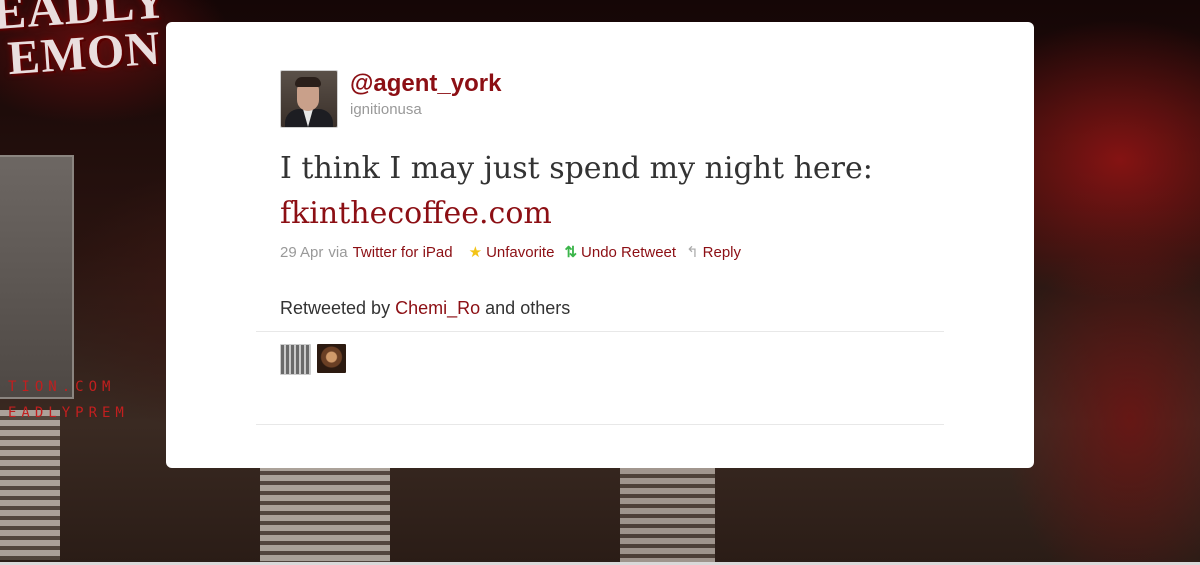  What do you see at coordinates (313, 359) in the screenshot?
I see `retweeter-avatars` at bounding box center [313, 359].